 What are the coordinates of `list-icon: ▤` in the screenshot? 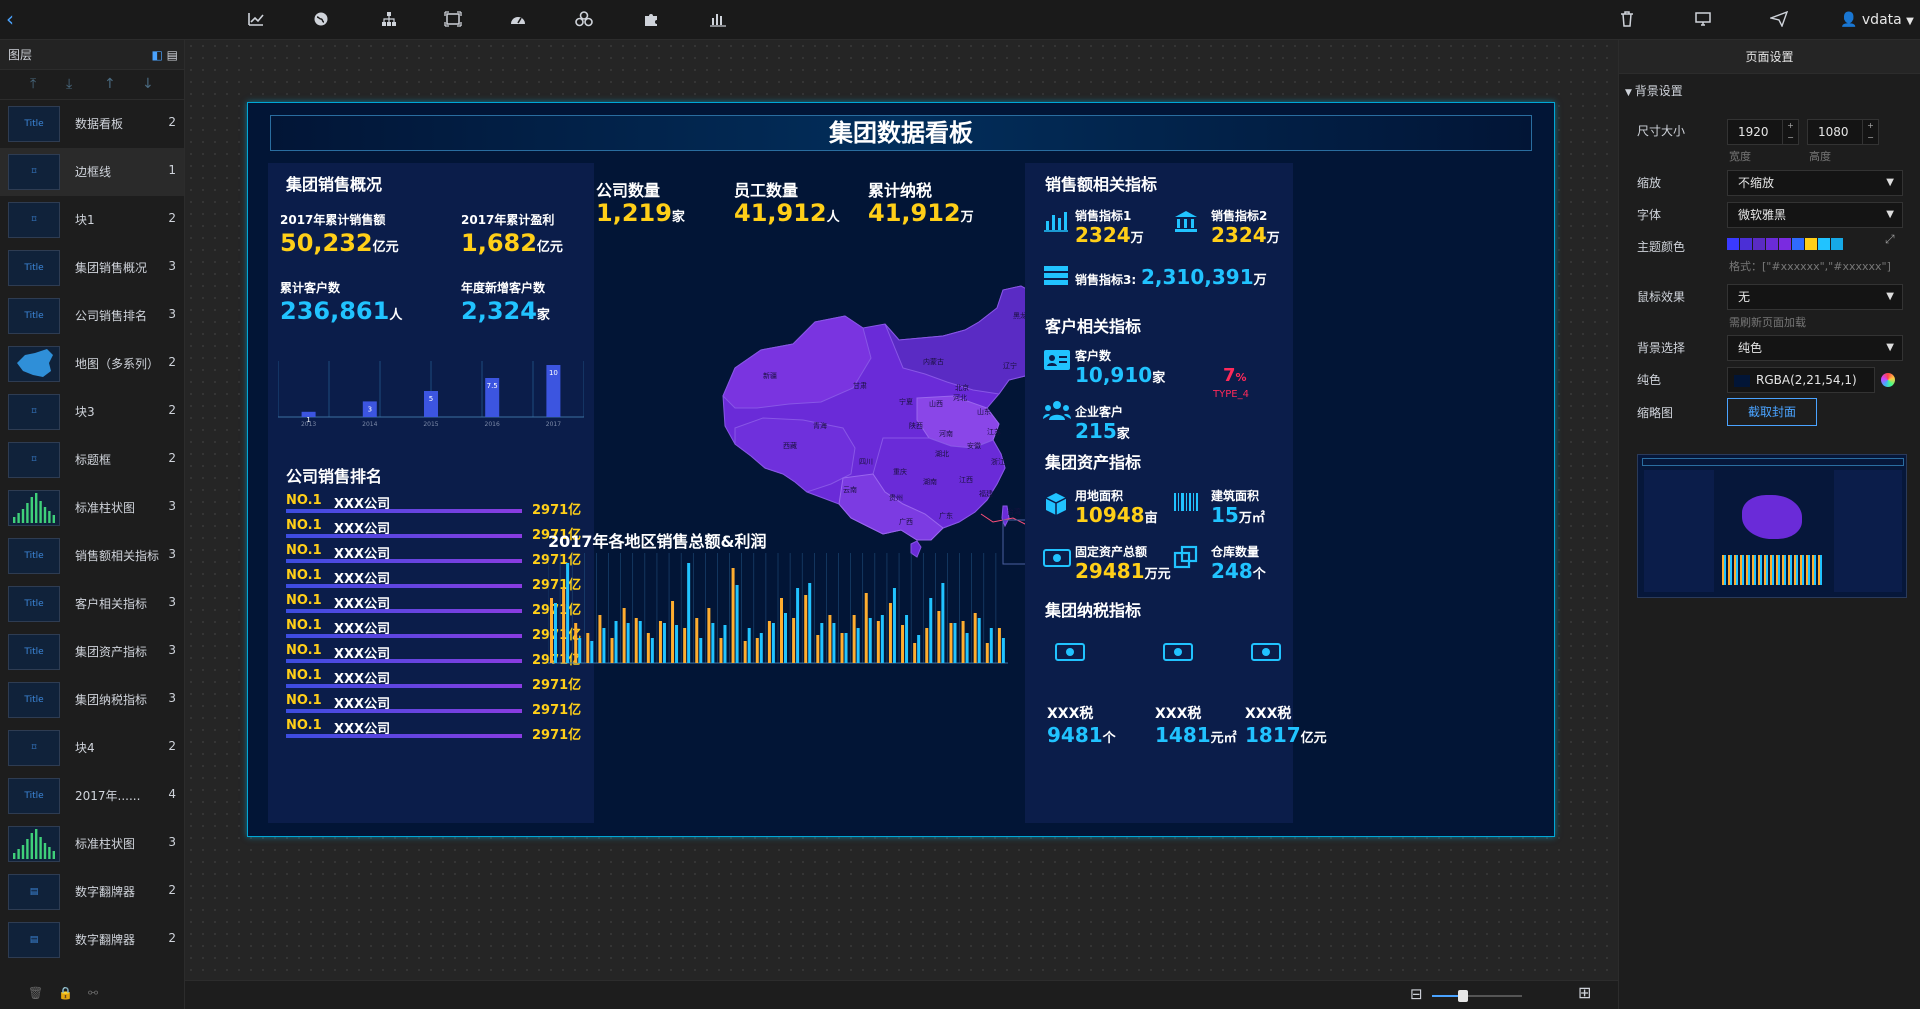 It's located at (172, 55).